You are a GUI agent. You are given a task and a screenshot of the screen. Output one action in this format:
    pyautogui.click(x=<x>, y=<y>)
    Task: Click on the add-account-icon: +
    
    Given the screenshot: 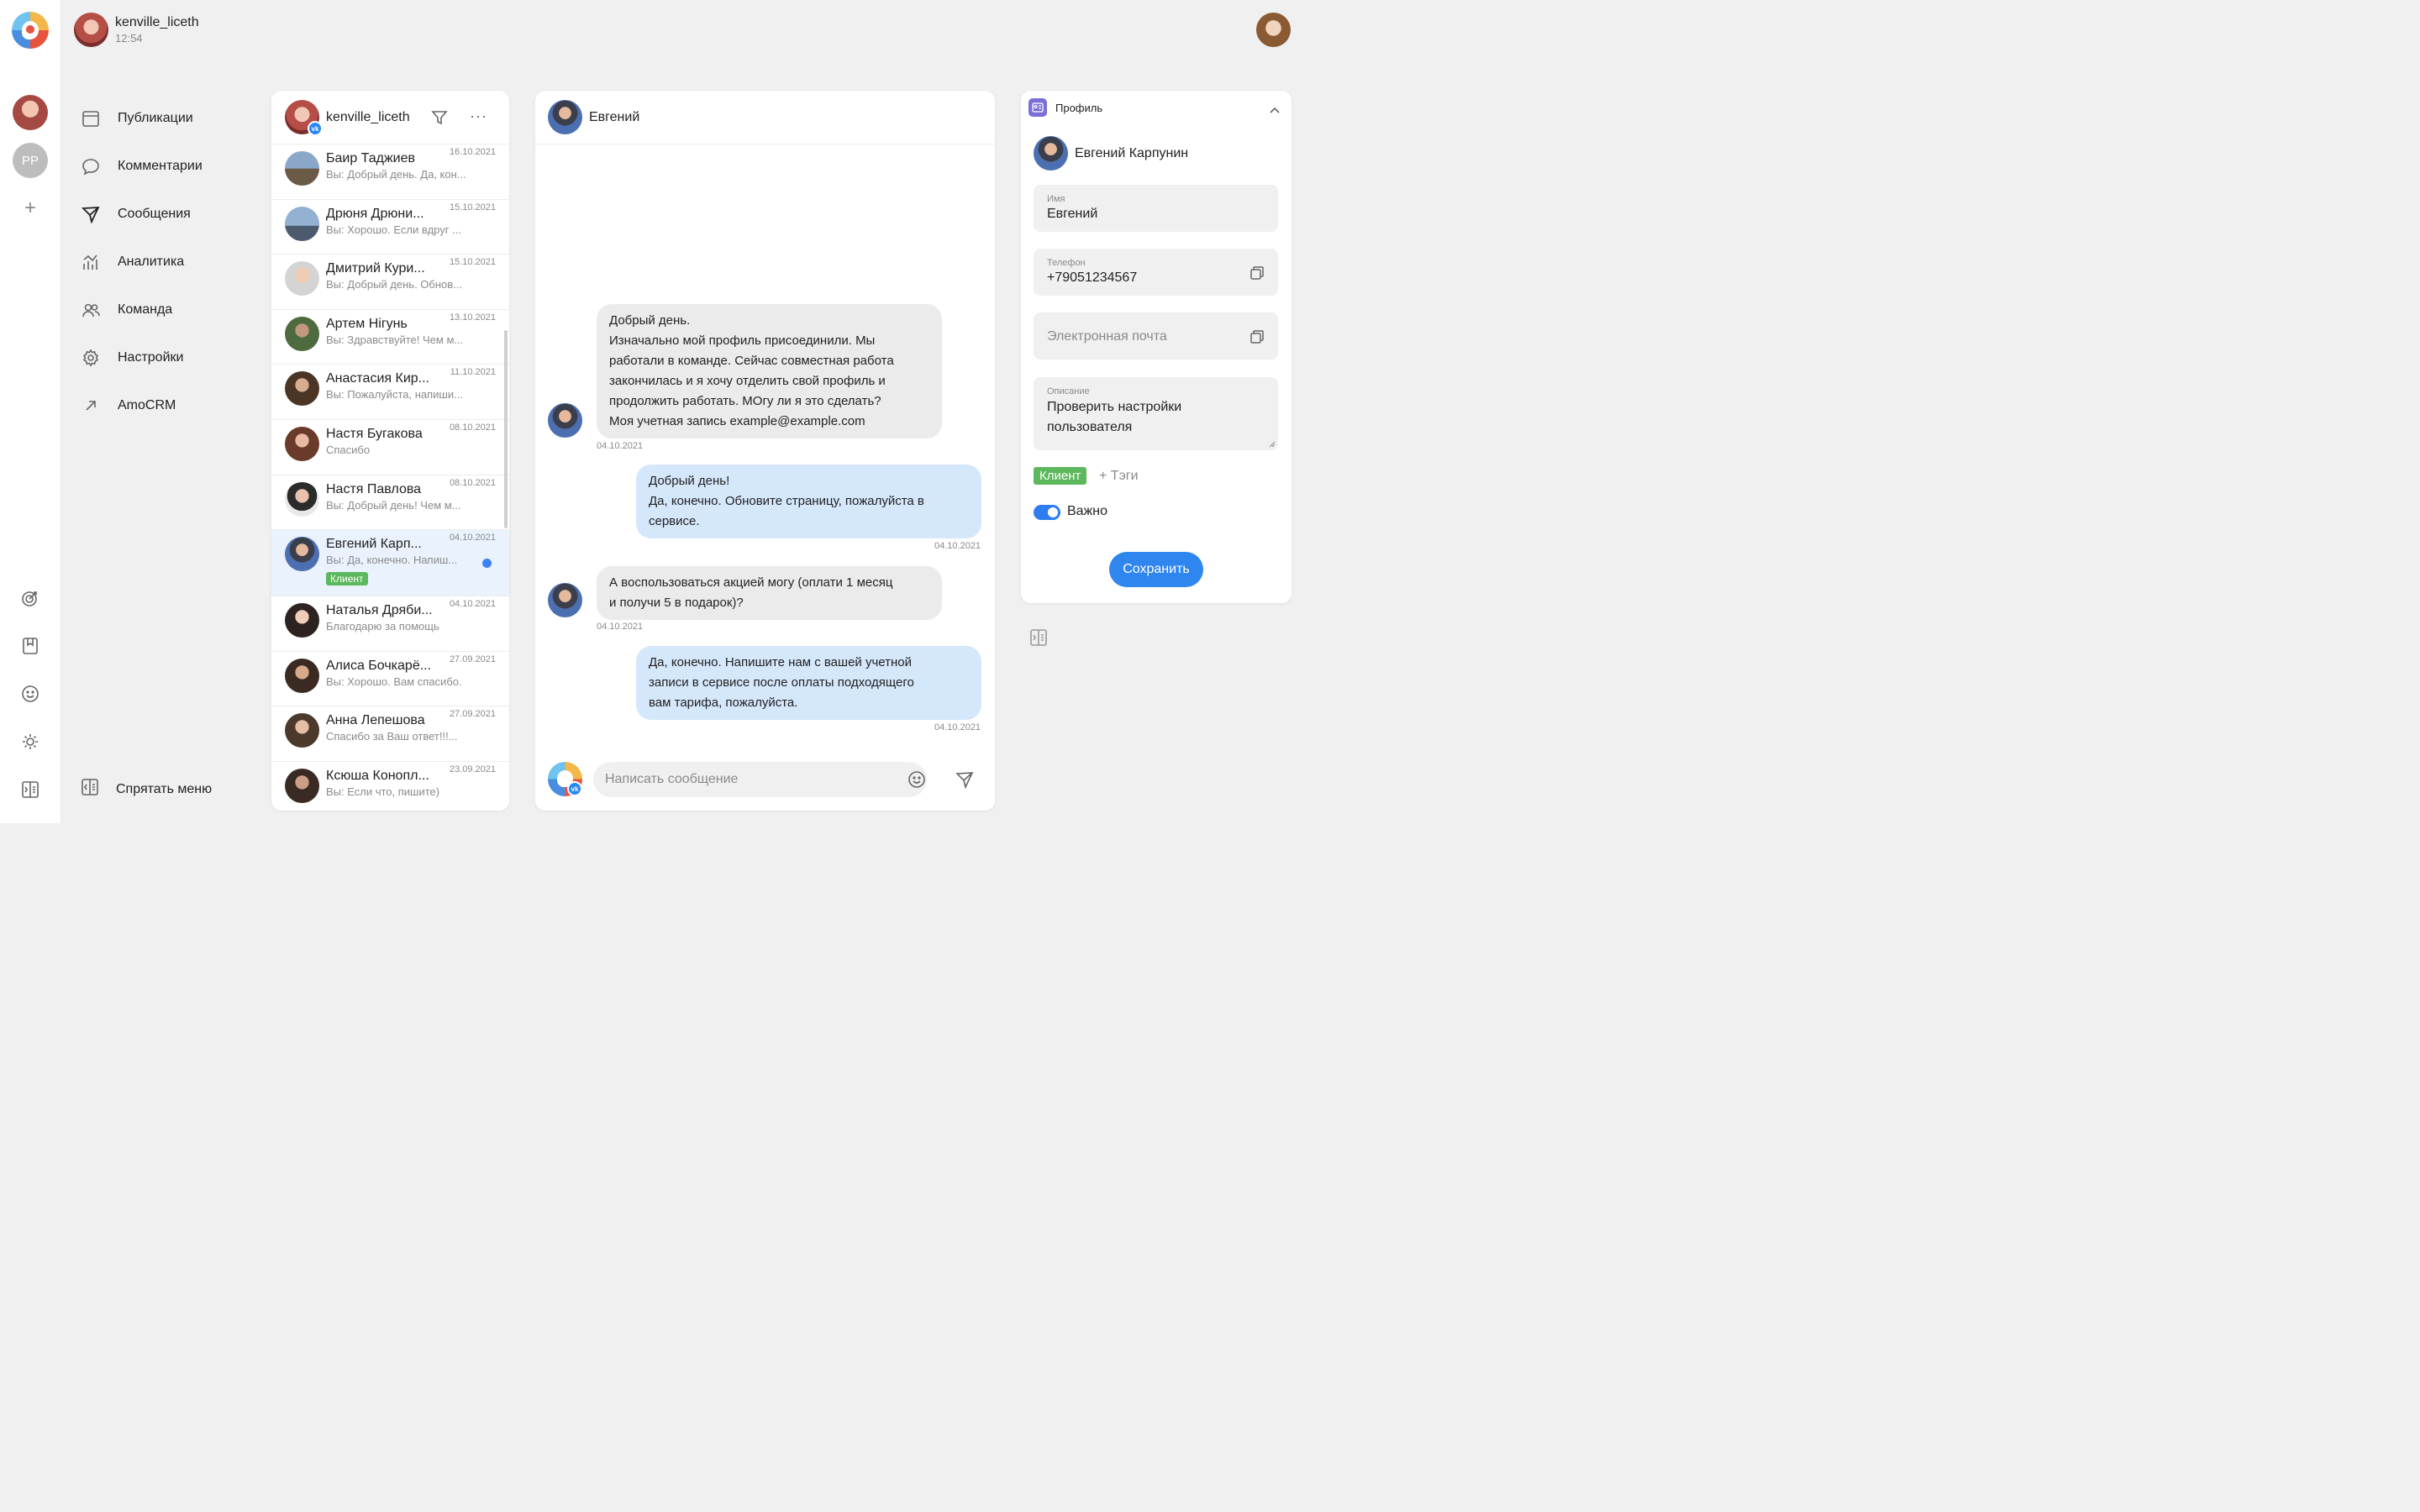 What is the action you would take?
    pyautogui.click(x=30, y=208)
    